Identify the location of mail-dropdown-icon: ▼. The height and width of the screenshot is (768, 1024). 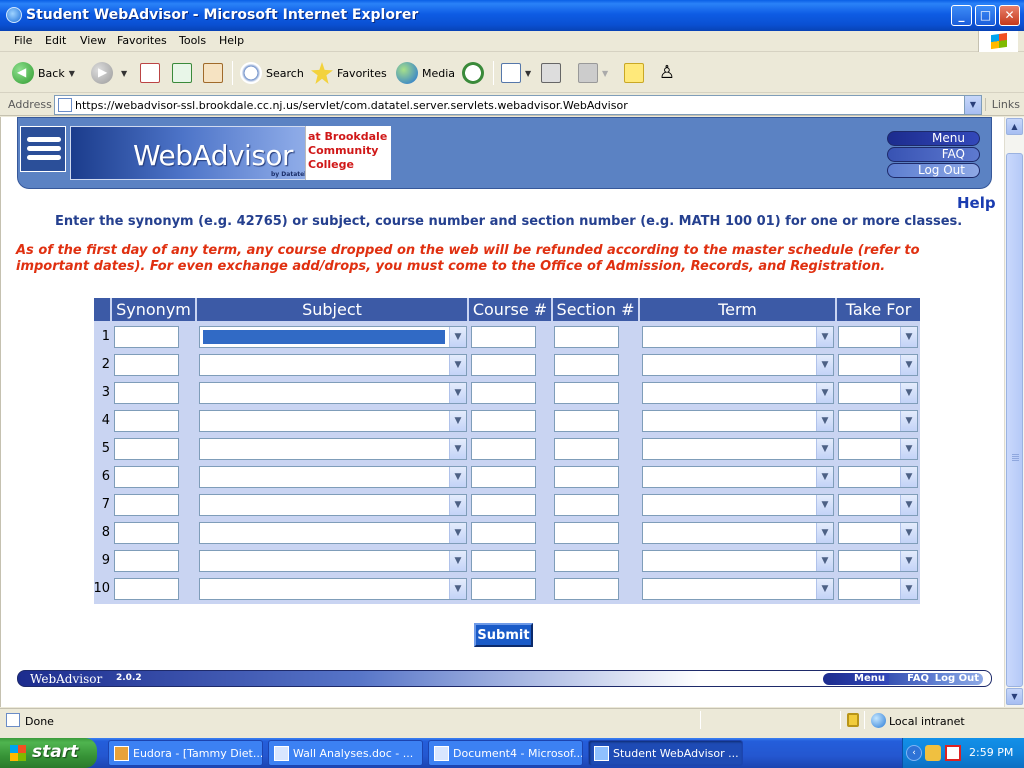
(528, 73).